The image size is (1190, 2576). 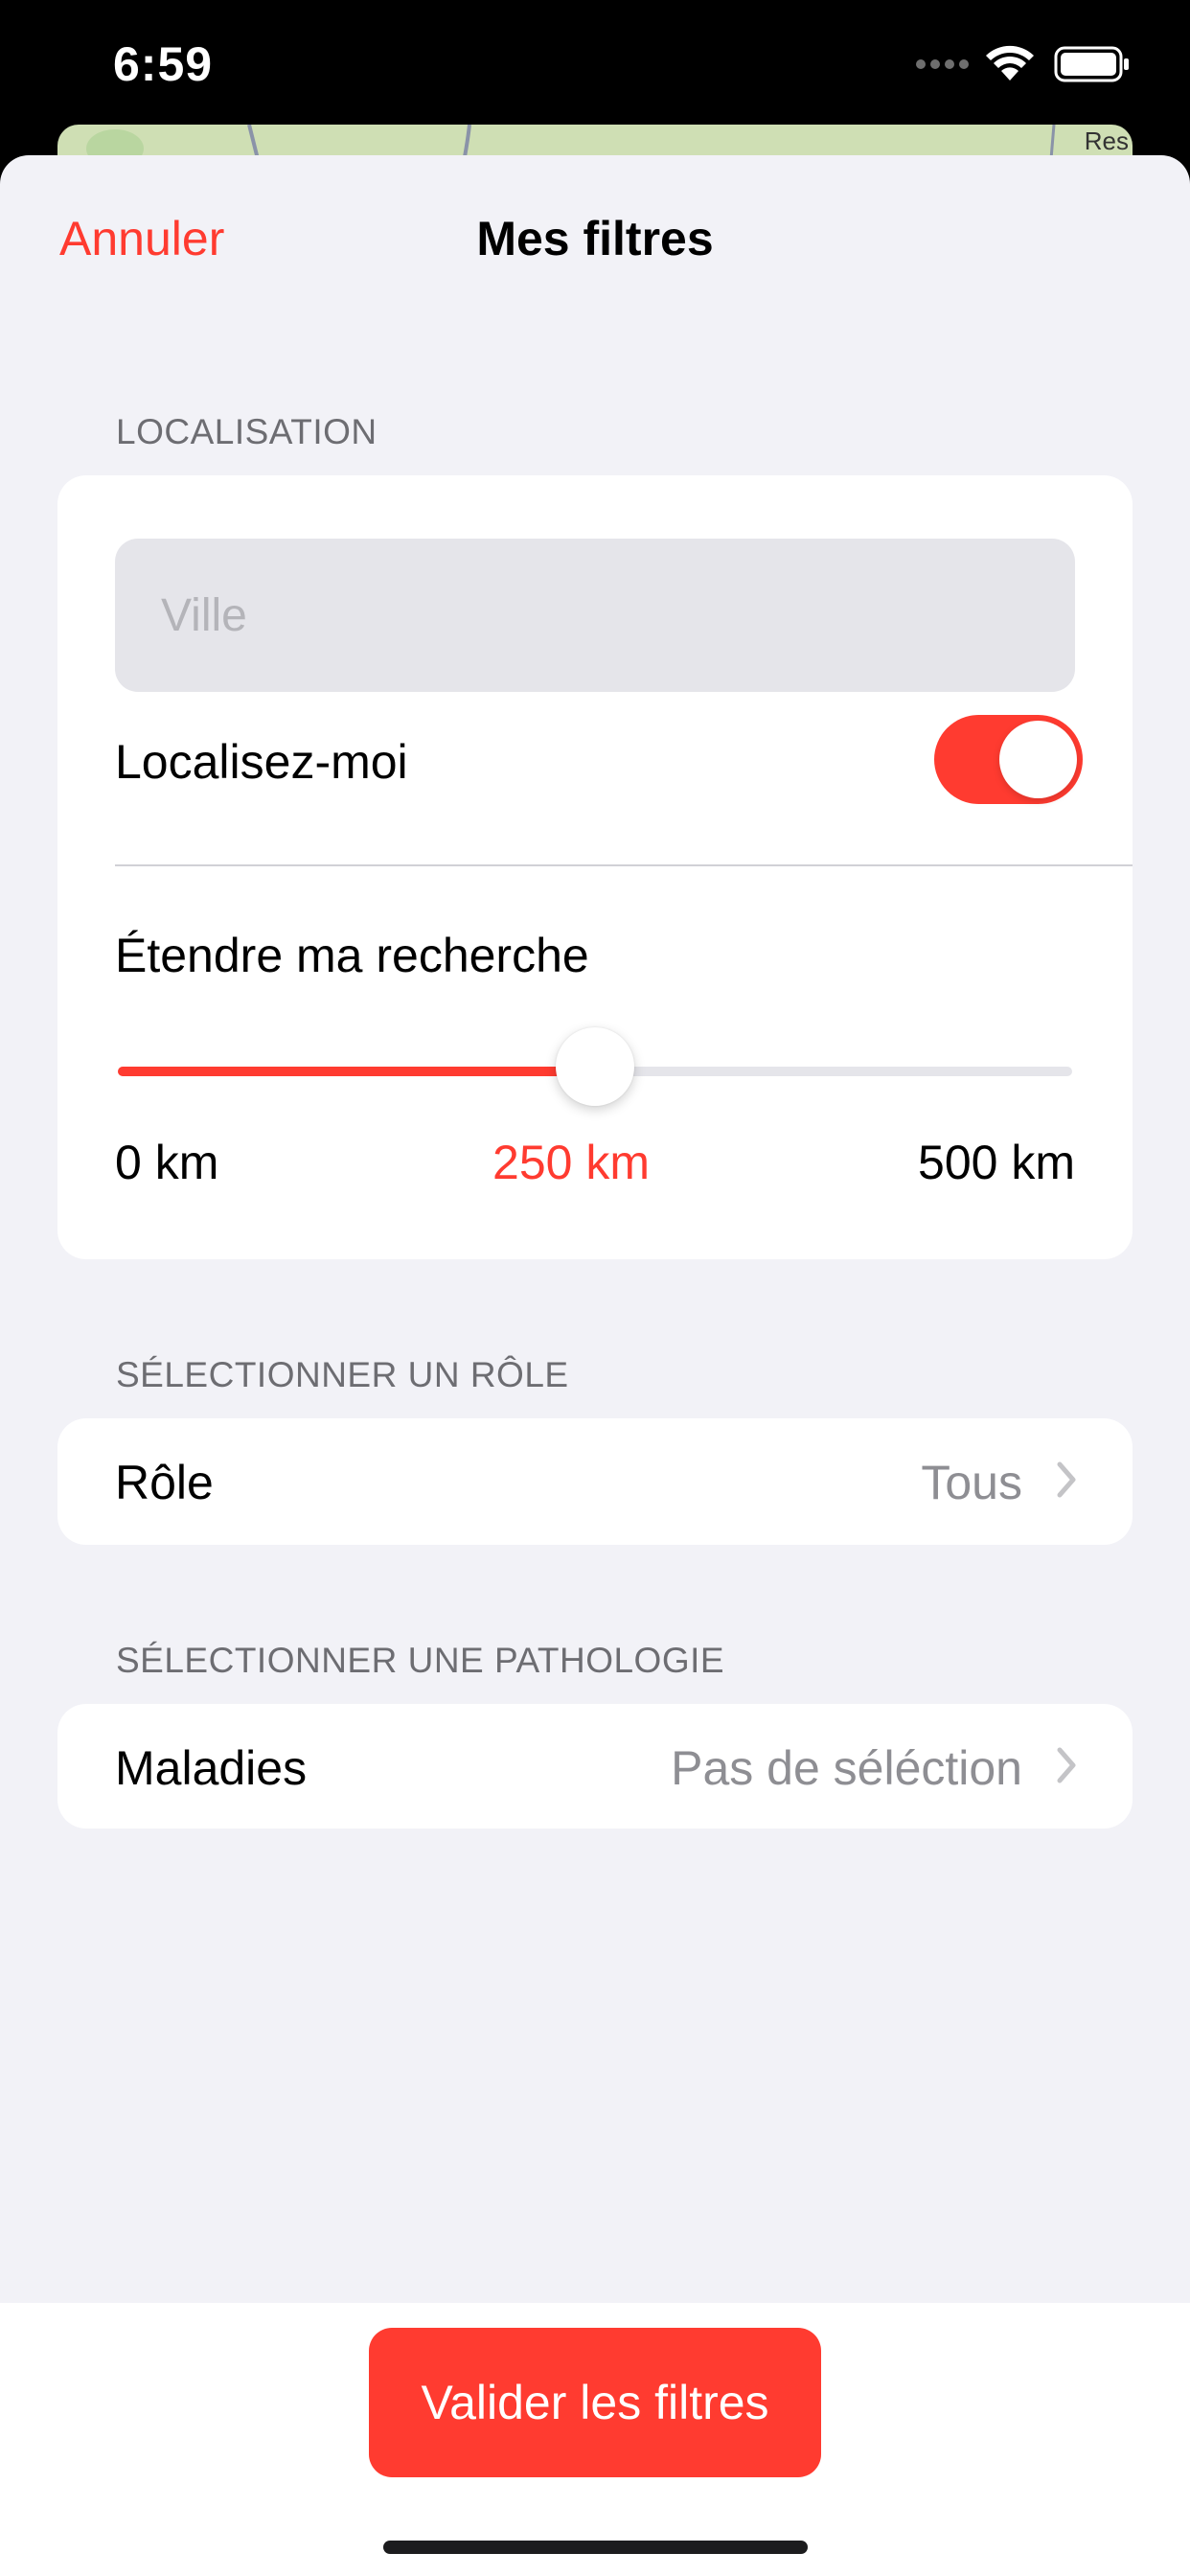 What do you see at coordinates (1010, 65) in the screenshot?
I see `wifi-icon` at bounding box center [1010, 65].